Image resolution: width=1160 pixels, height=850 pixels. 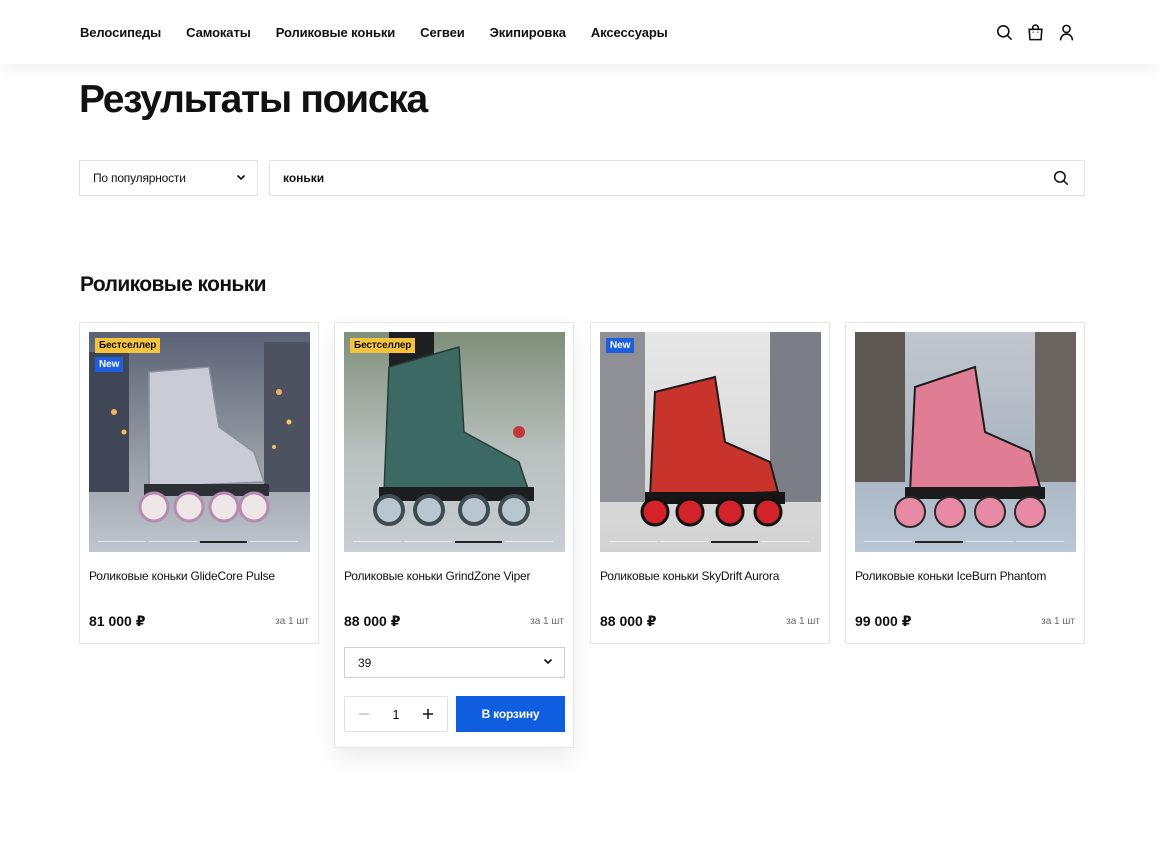 What do you see at coordinates (200, 576) in the screenshot?
I see `product-name: Роликовые коньки GlideCore Pulse` at bounding box center [200, 576].